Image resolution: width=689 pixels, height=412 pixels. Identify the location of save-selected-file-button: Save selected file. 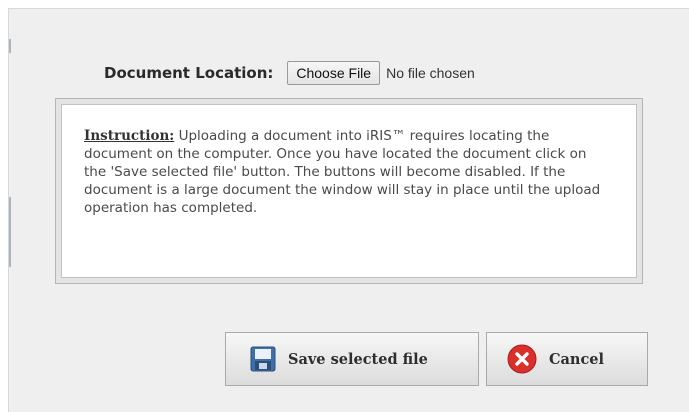
(352, 359).